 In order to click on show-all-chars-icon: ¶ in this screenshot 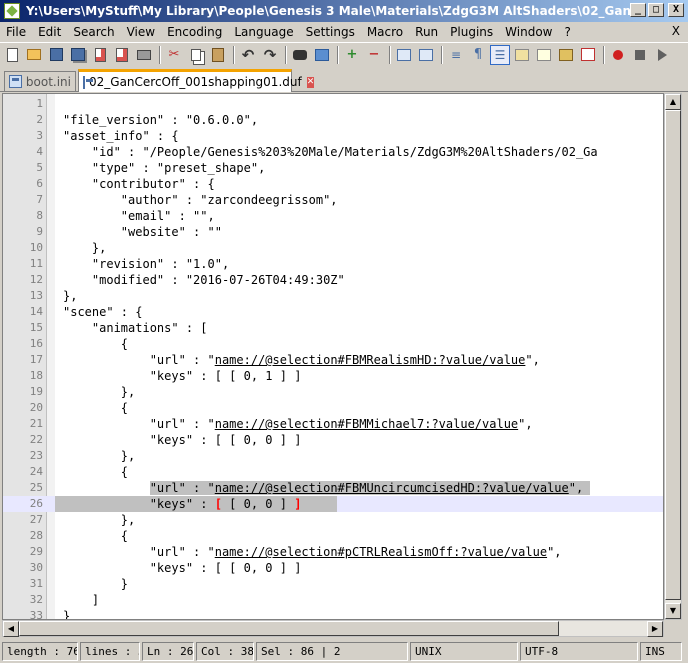, I will do `click(478, 55)`.